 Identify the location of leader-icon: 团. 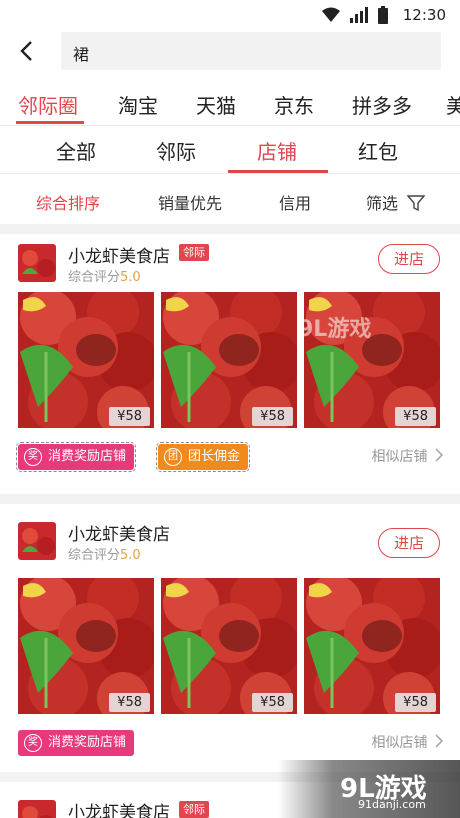
(173, 457).